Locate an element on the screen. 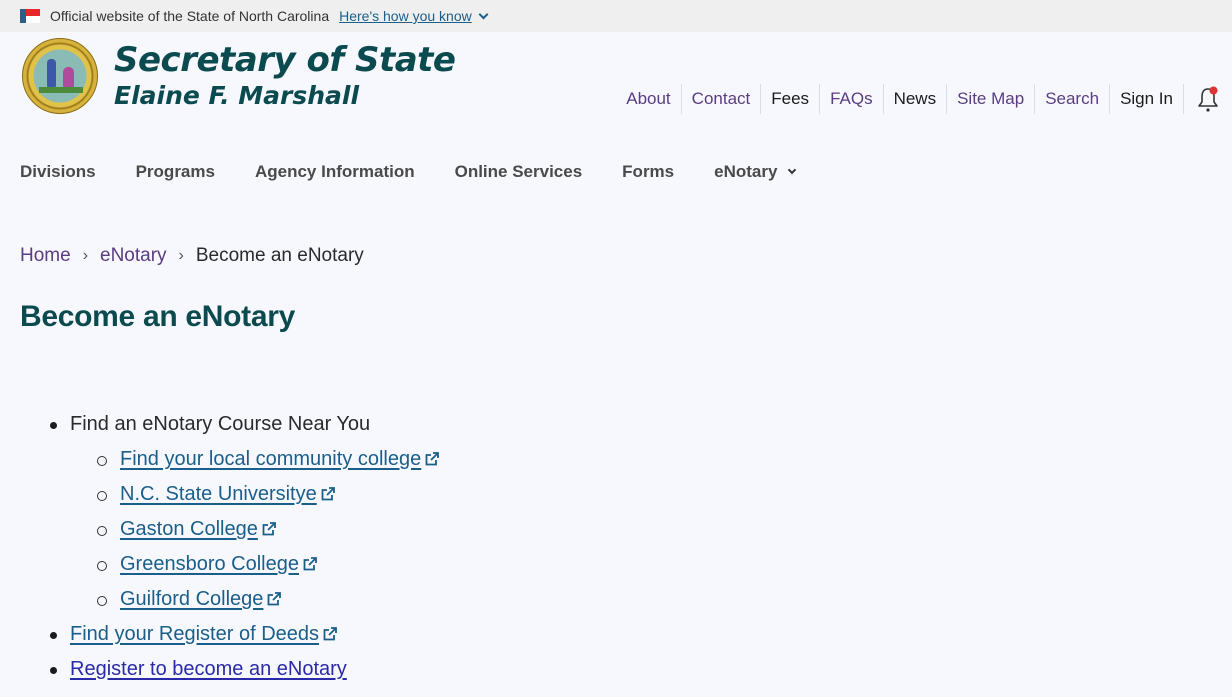 The image size is (1232, 697). nav-online-services-label: Online Services is located at coordinates (518, 171).